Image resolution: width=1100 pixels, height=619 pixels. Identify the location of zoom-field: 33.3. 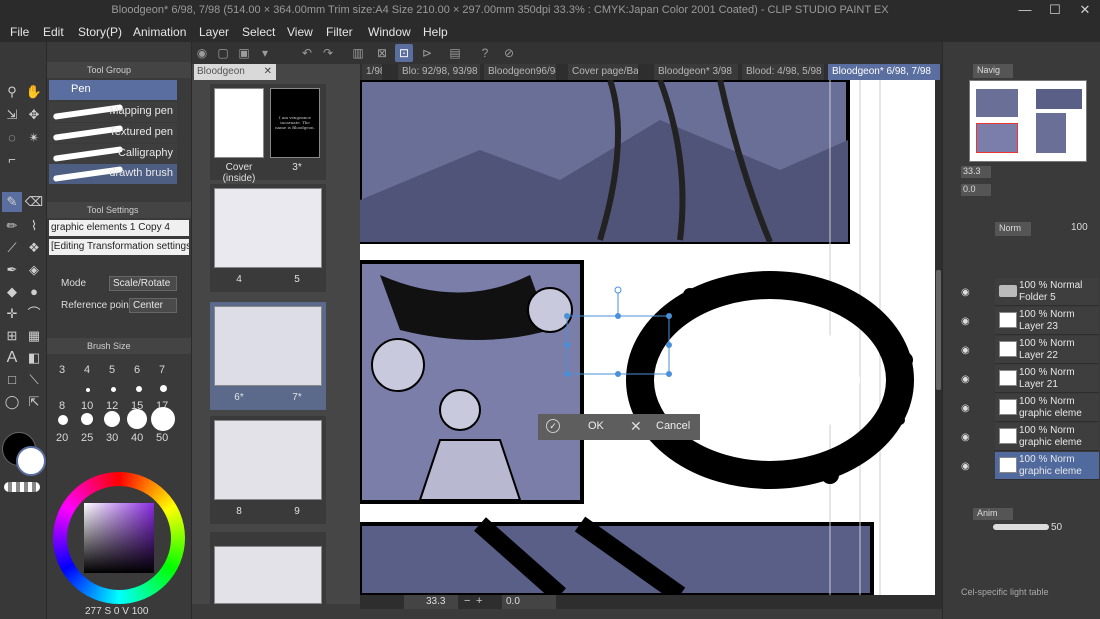
(431, 602).